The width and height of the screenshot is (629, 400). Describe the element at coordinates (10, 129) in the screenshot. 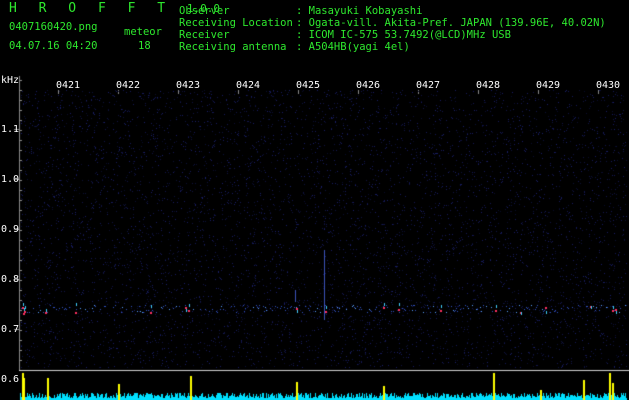

I see `freq-tick-label: 1.1` at that location.